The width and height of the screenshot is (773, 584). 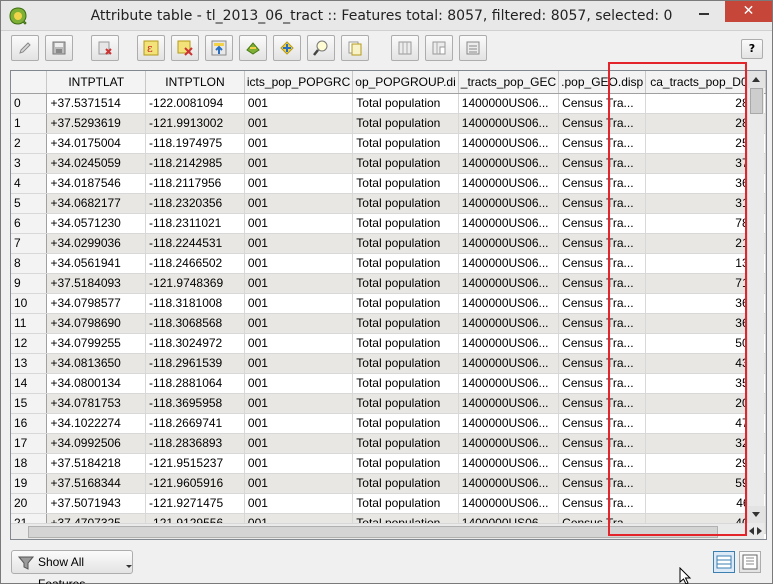 I want to click on table-cell: -118.1974975, so click(x=195, y=143).